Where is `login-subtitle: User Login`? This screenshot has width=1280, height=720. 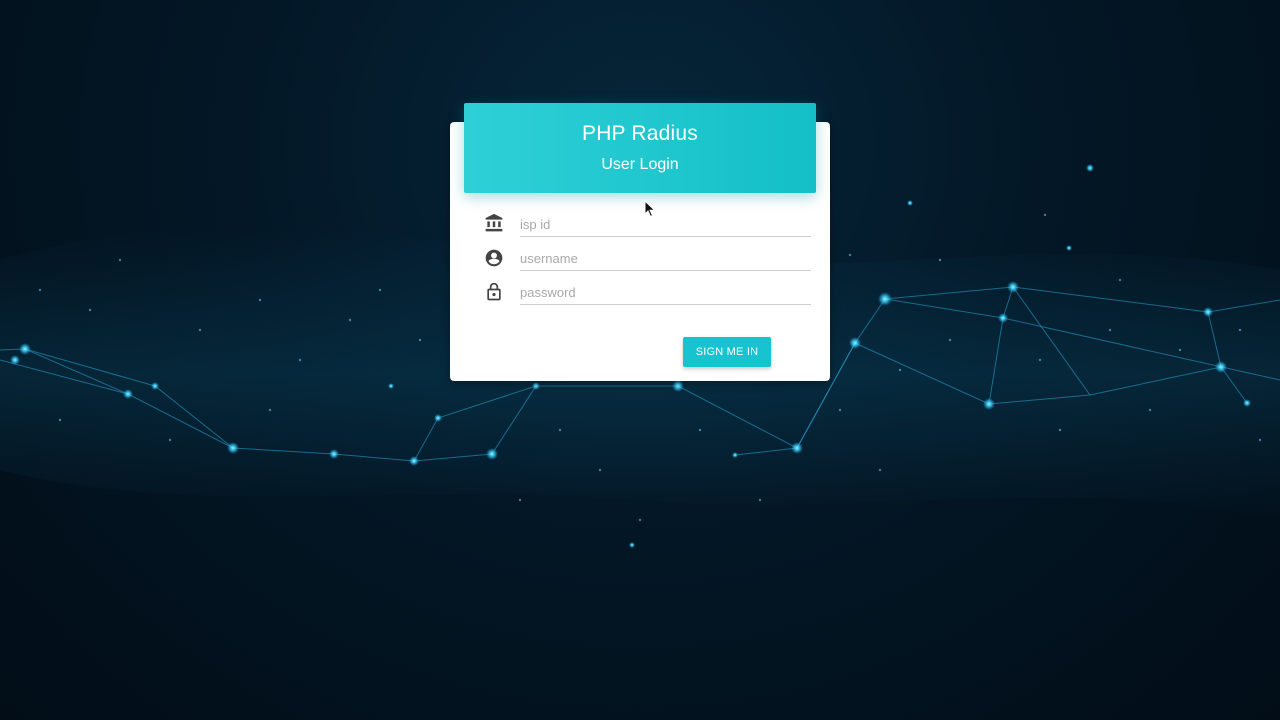 login-subtitle: User Login is located at coordinates (640, 164).